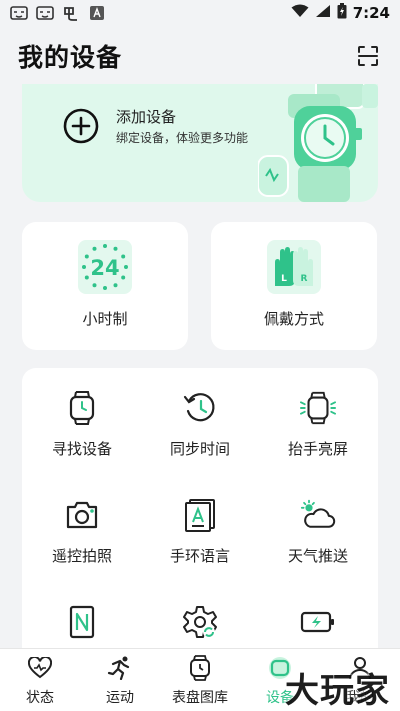 The height and width of the screenshot is (711, 400). Describe the element at coordinates (304, 279) in the screenshot. I see `right-hand-letter: R` at that location.